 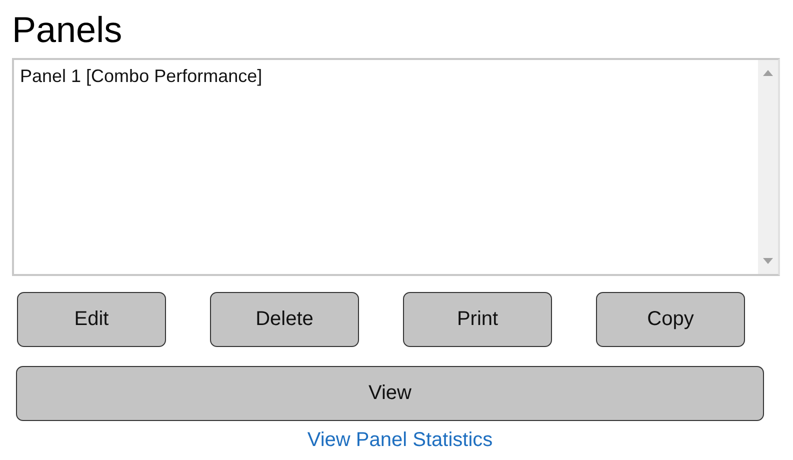 I want to click on page-title: Panels, so click(x=68, y=30).